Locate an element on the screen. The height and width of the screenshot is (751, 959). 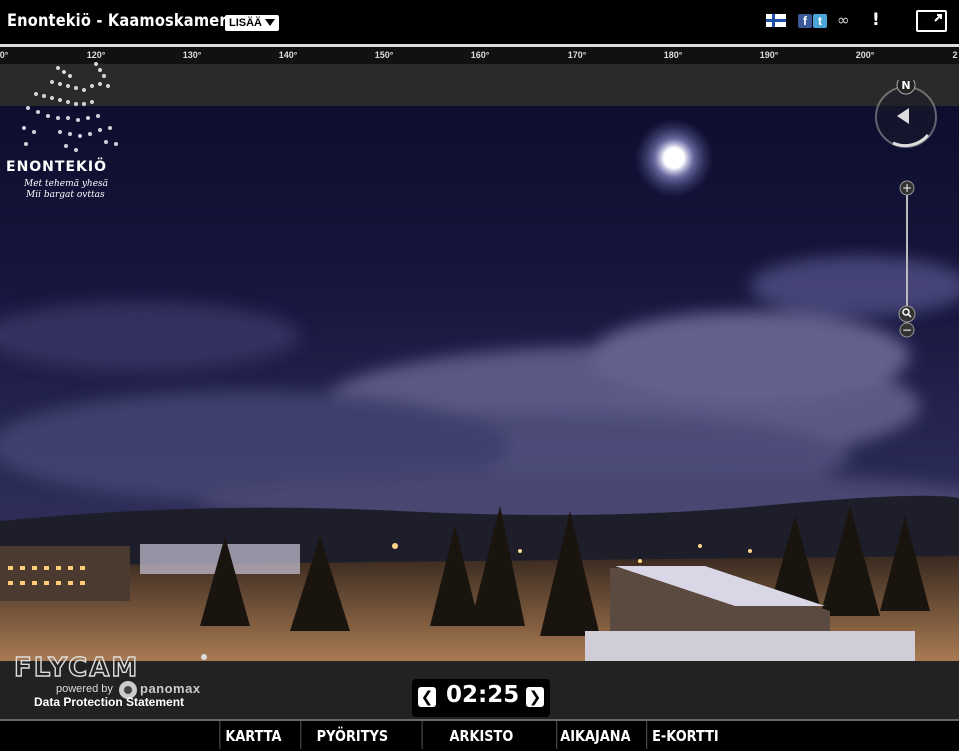
panomax-label: panomax is located at coordinates (170, 688).